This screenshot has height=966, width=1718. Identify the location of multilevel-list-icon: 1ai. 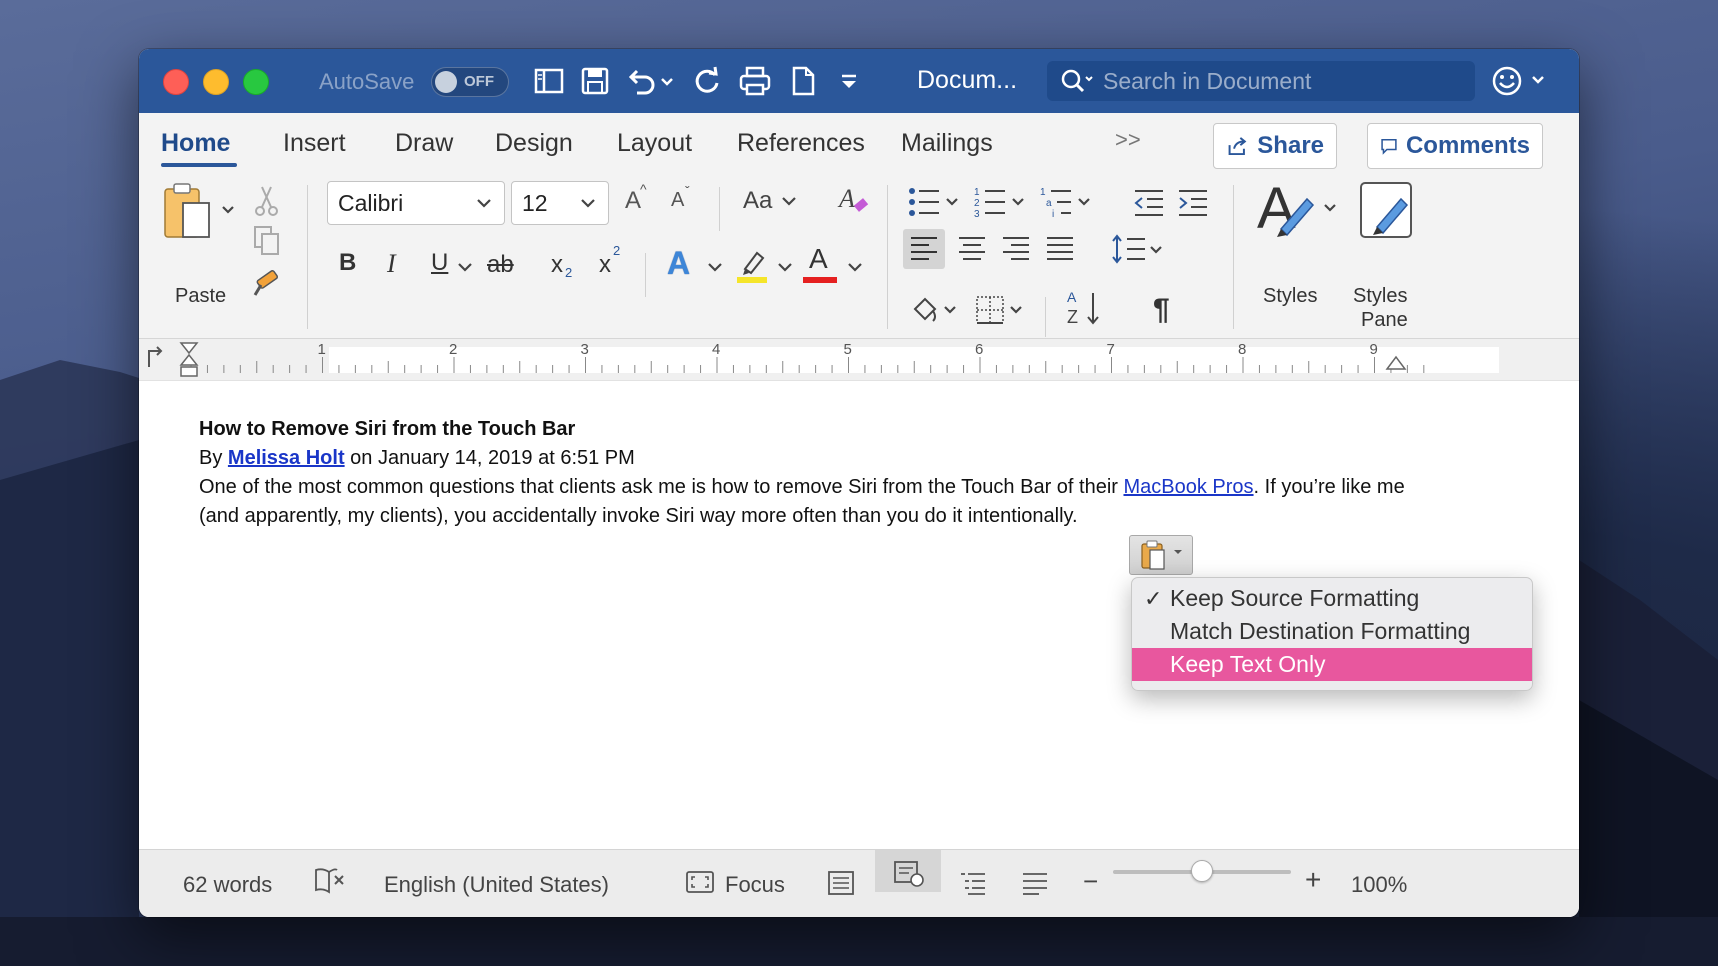
(1067, 205).